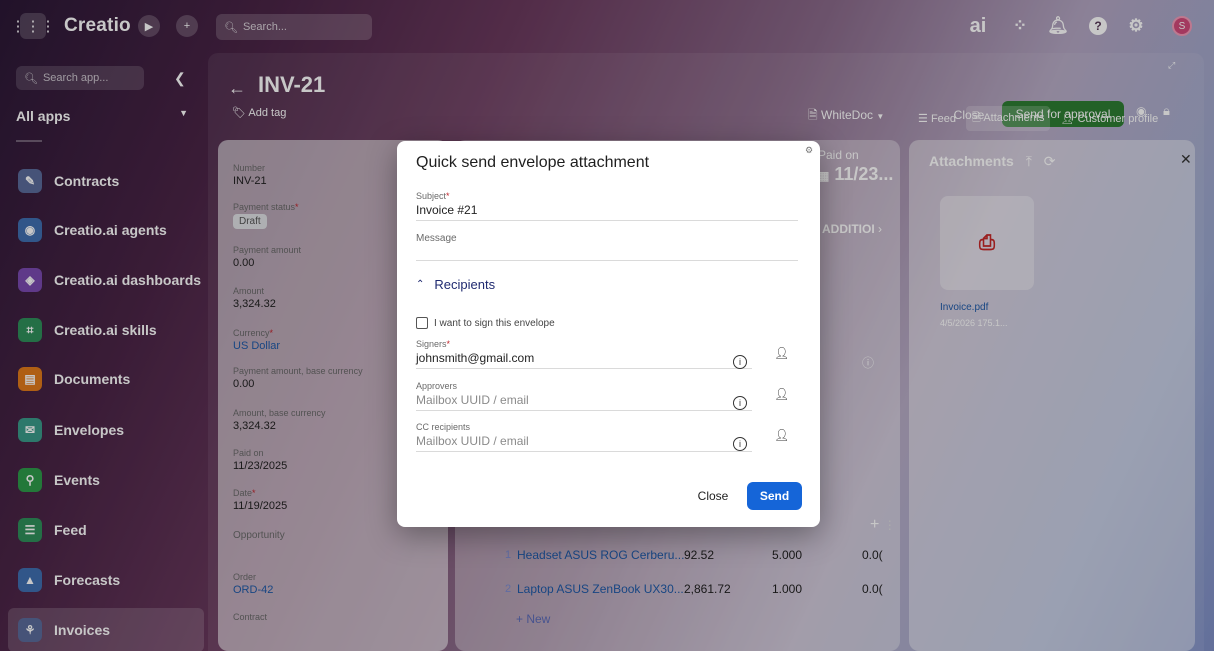 The image size is (1214, 651). What do you see at coordinates (584, 396) in the screenshot?
I see `approvers-field: Approvers Mailbox UUID / email` at bounding box center [584, 396].